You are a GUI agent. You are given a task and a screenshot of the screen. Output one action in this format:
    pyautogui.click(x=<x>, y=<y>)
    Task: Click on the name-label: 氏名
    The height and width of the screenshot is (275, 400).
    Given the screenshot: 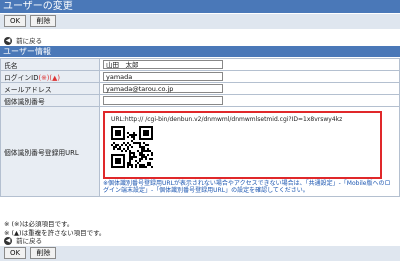 What is the action you would take?
    pyautogui.click(x=50, y=64)
    